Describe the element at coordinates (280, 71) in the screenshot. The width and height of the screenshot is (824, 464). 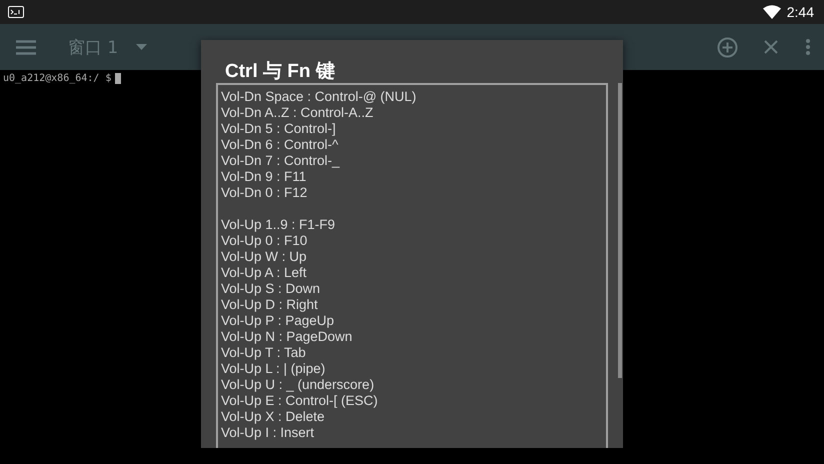
I see `dialog-title: Ctrl 与 Fn 键` at that location.